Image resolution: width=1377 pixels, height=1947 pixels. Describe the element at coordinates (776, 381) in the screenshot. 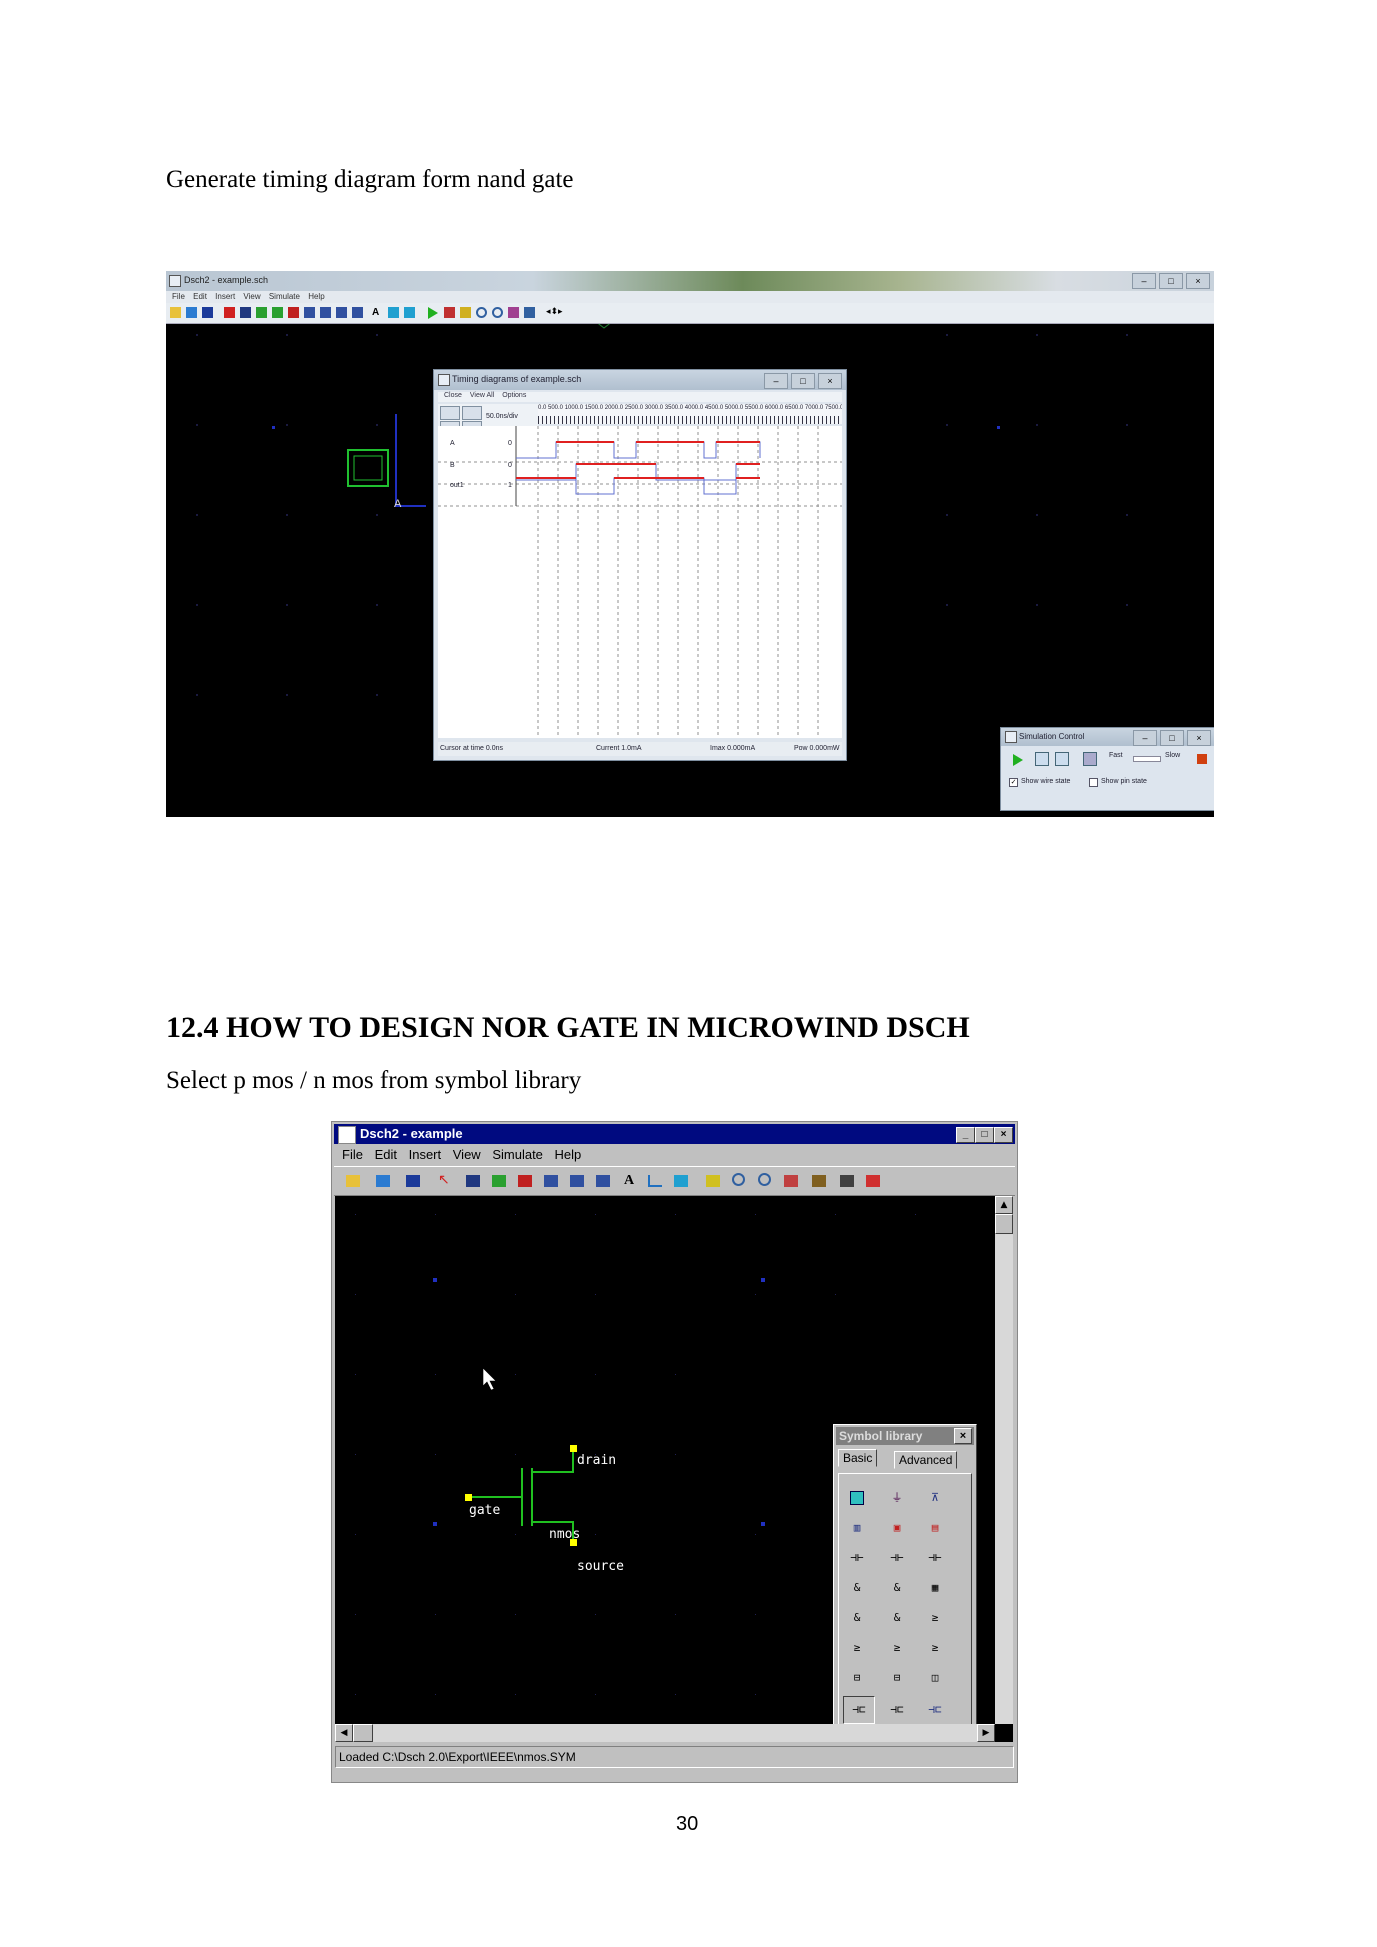

I see `timing-minimize-button: –` at that location.